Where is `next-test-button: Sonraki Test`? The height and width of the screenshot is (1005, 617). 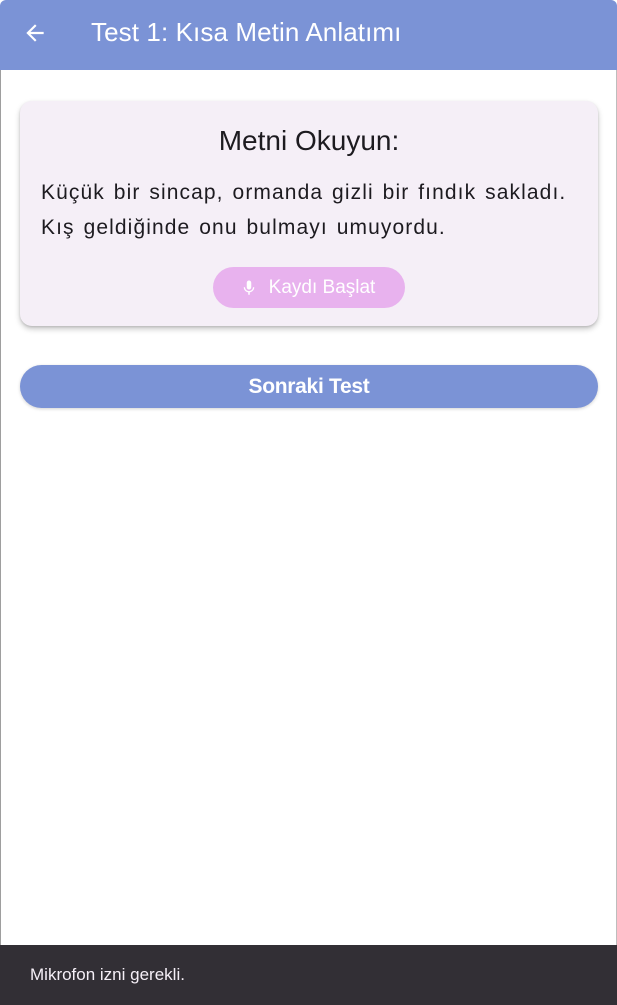
next-test-button: Sonraki Test is located at coordinates (309, 386).